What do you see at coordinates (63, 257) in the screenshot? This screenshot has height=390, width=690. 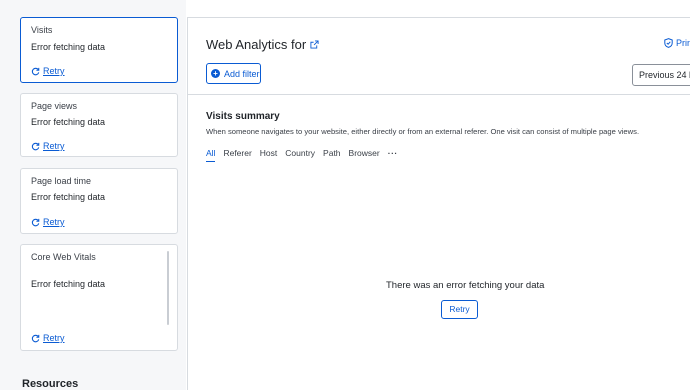 I see `card-title: Core Web Vitals` at bounding box center [63, 257].